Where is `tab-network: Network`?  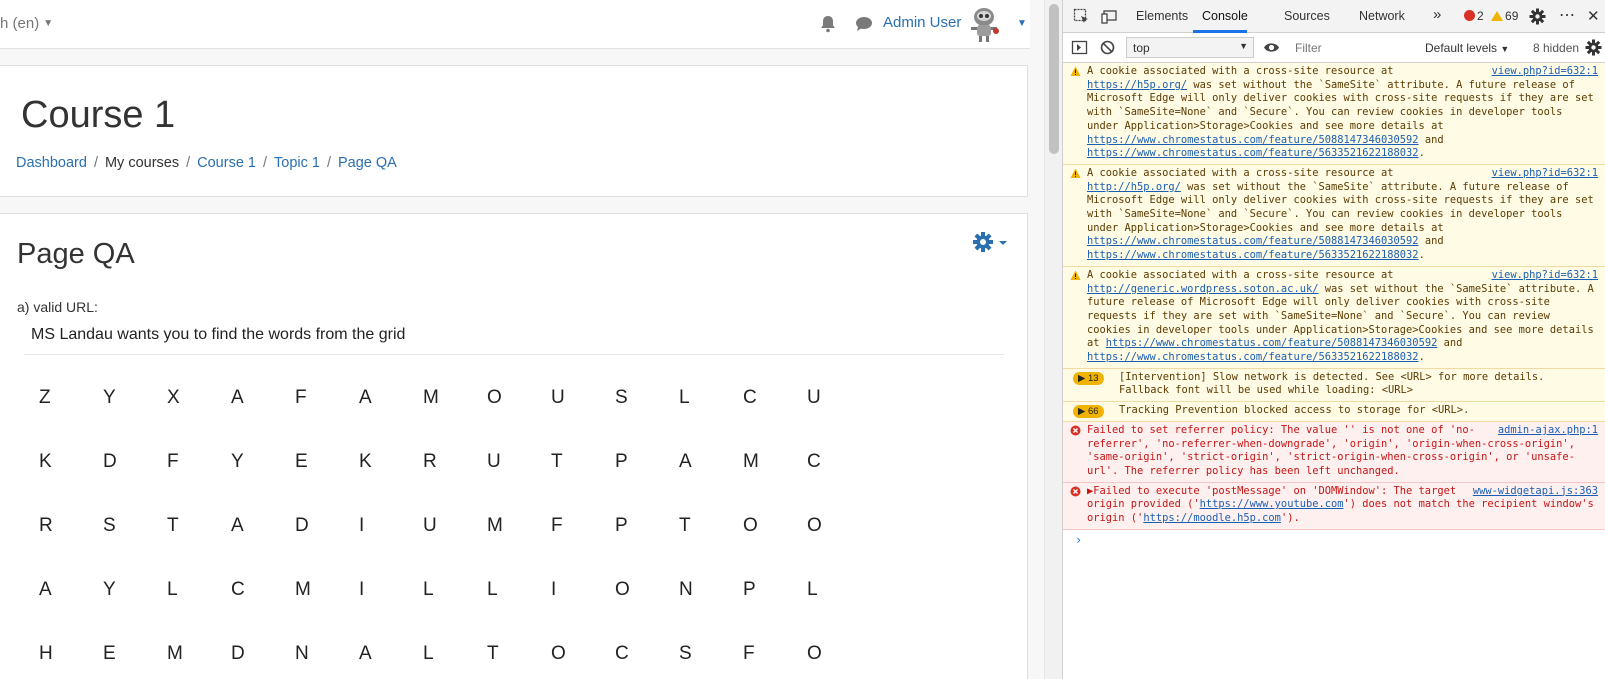
tab-network: Network is located at coordinates (1382, 16).